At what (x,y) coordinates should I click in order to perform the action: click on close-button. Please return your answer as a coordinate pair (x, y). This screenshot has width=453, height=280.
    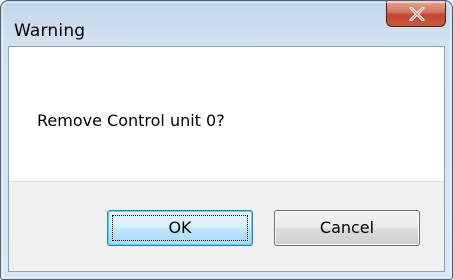
    Looking at the image, I should click on (416, 14).